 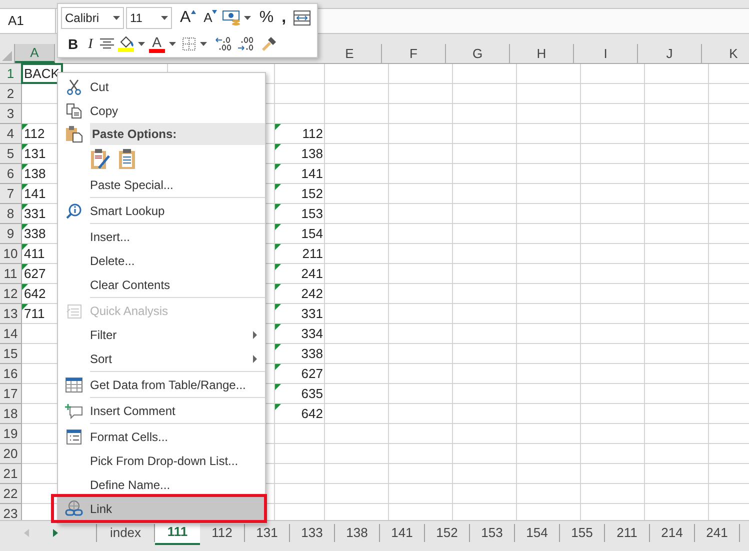 What do you see at coordinates (11, 154) in the screenshot?
I see `row-header: 5` at bounding box center [11, 154].